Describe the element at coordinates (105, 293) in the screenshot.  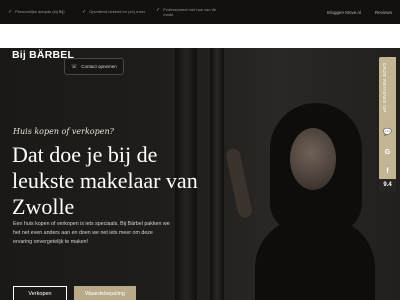
I see `valuation-button: Waardebepaling` at that location.